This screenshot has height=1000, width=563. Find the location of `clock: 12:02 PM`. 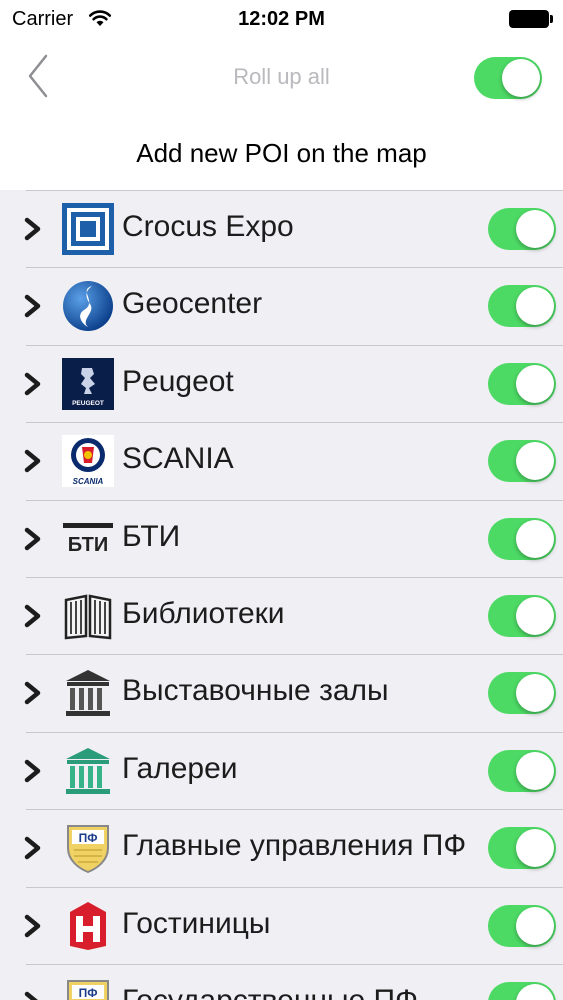

clock: 12:02 PM is located at coordinates (281, 19).